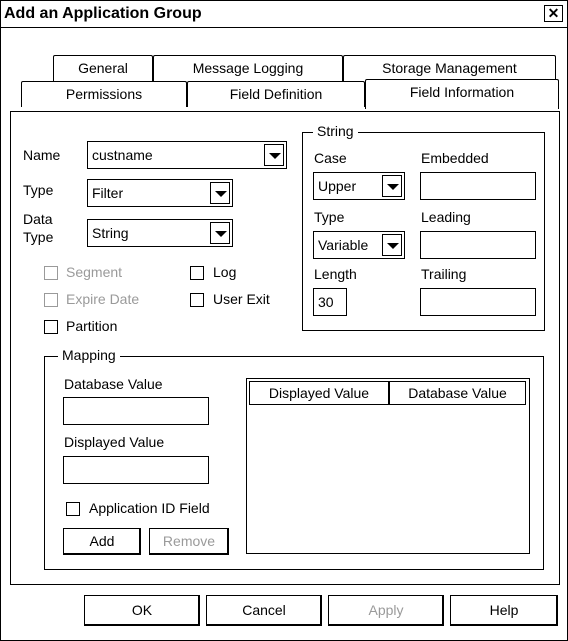 The height and width of the screenshot is (641, 568). What do you see at coordinates (187, 155) in the screenshot?
I see `name-combo: custname` at bounding box center [187, 155].